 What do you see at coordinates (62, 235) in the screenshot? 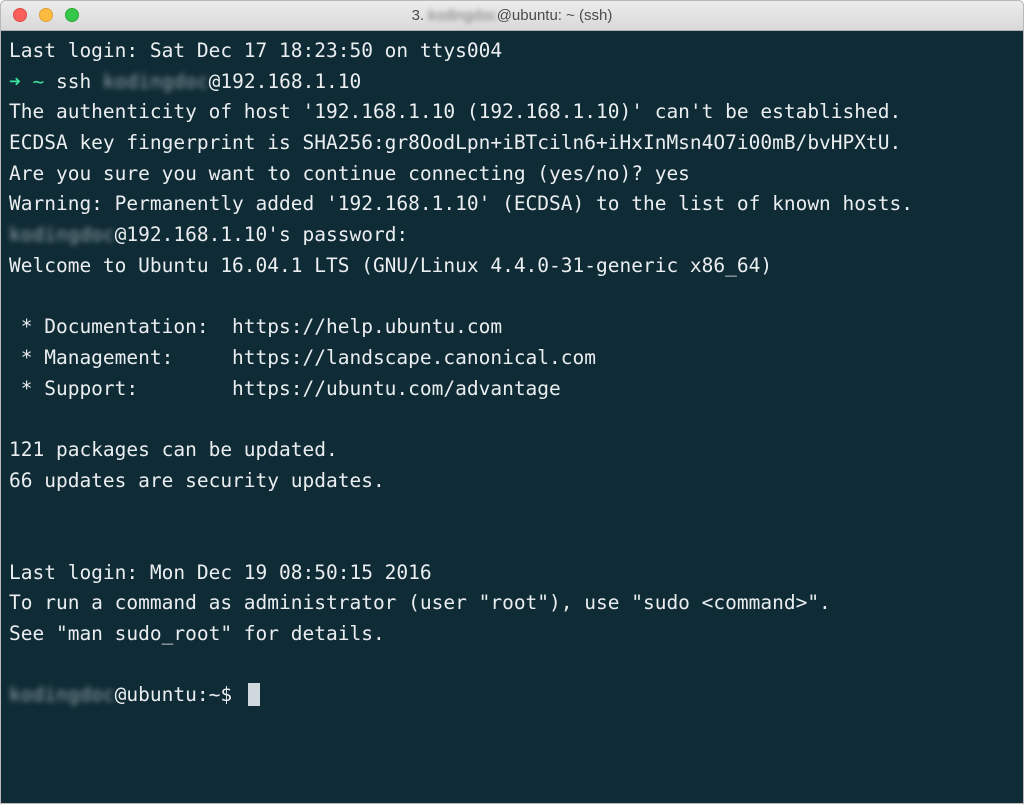
I see `password-user-blurred: kodingdoc` at bounding box center [62, 235].